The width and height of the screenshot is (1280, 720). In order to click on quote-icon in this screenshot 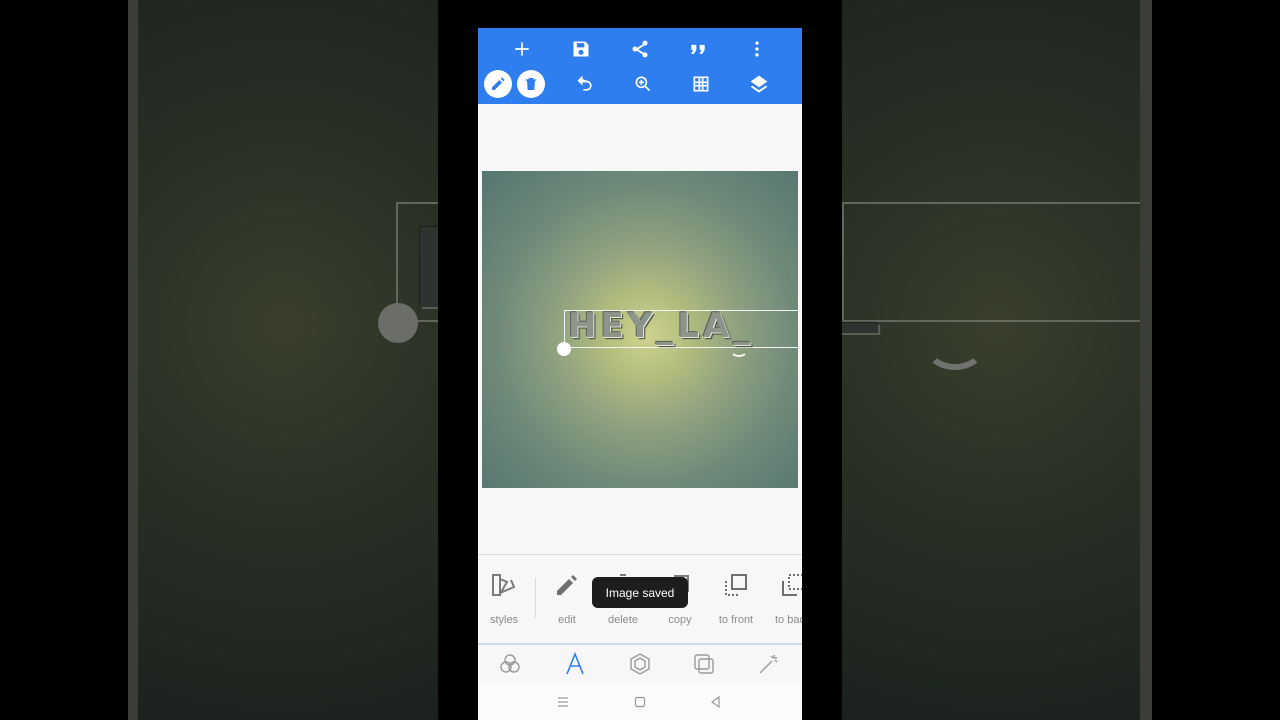, I will do `click(698, 49)`.